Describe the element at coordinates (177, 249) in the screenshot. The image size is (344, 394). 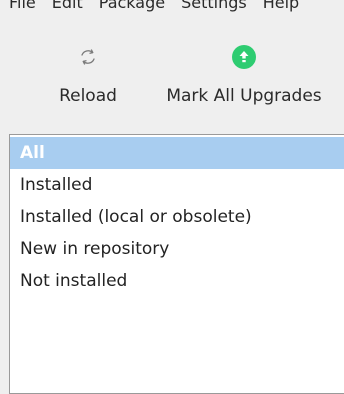
I see `filter-item-new-in-repository: New in repository` at that location.